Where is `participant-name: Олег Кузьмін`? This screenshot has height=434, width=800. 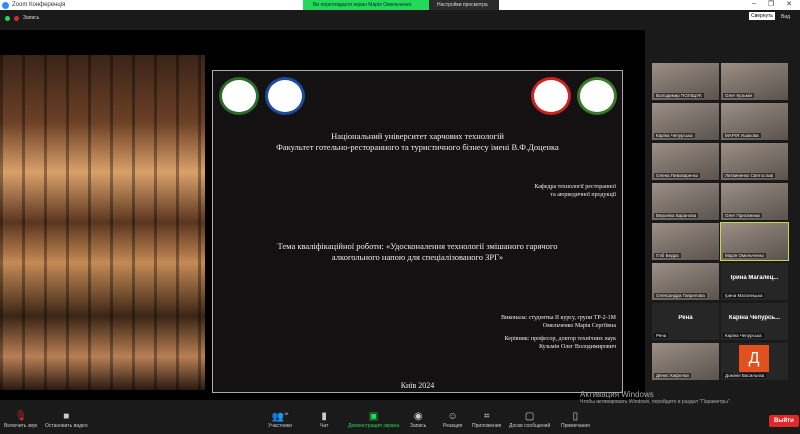 participant-name: Олег Кузьмін is located at coordinates (739, 95).